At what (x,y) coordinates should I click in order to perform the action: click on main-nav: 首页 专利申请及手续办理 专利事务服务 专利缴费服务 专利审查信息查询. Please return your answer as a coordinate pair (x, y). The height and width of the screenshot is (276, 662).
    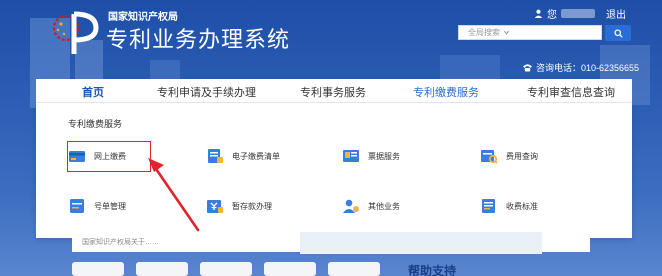
    Looking at the image, I should click on (334, 91).